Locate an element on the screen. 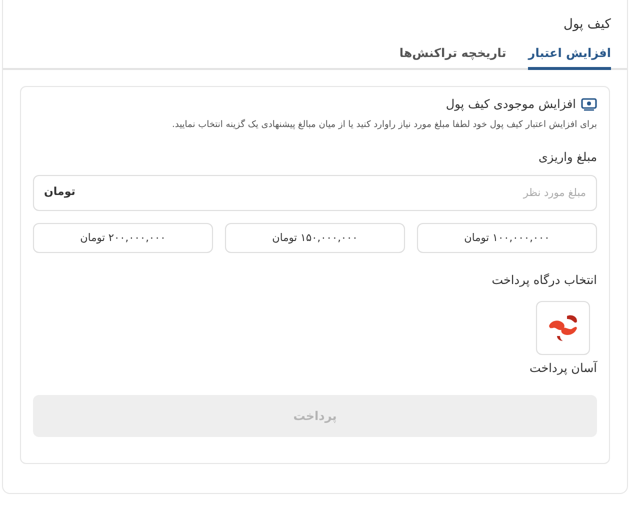 The height and width of the screenshot is (512, 630). tab: افزایش اعتبار is located at coordinates (569, 58).